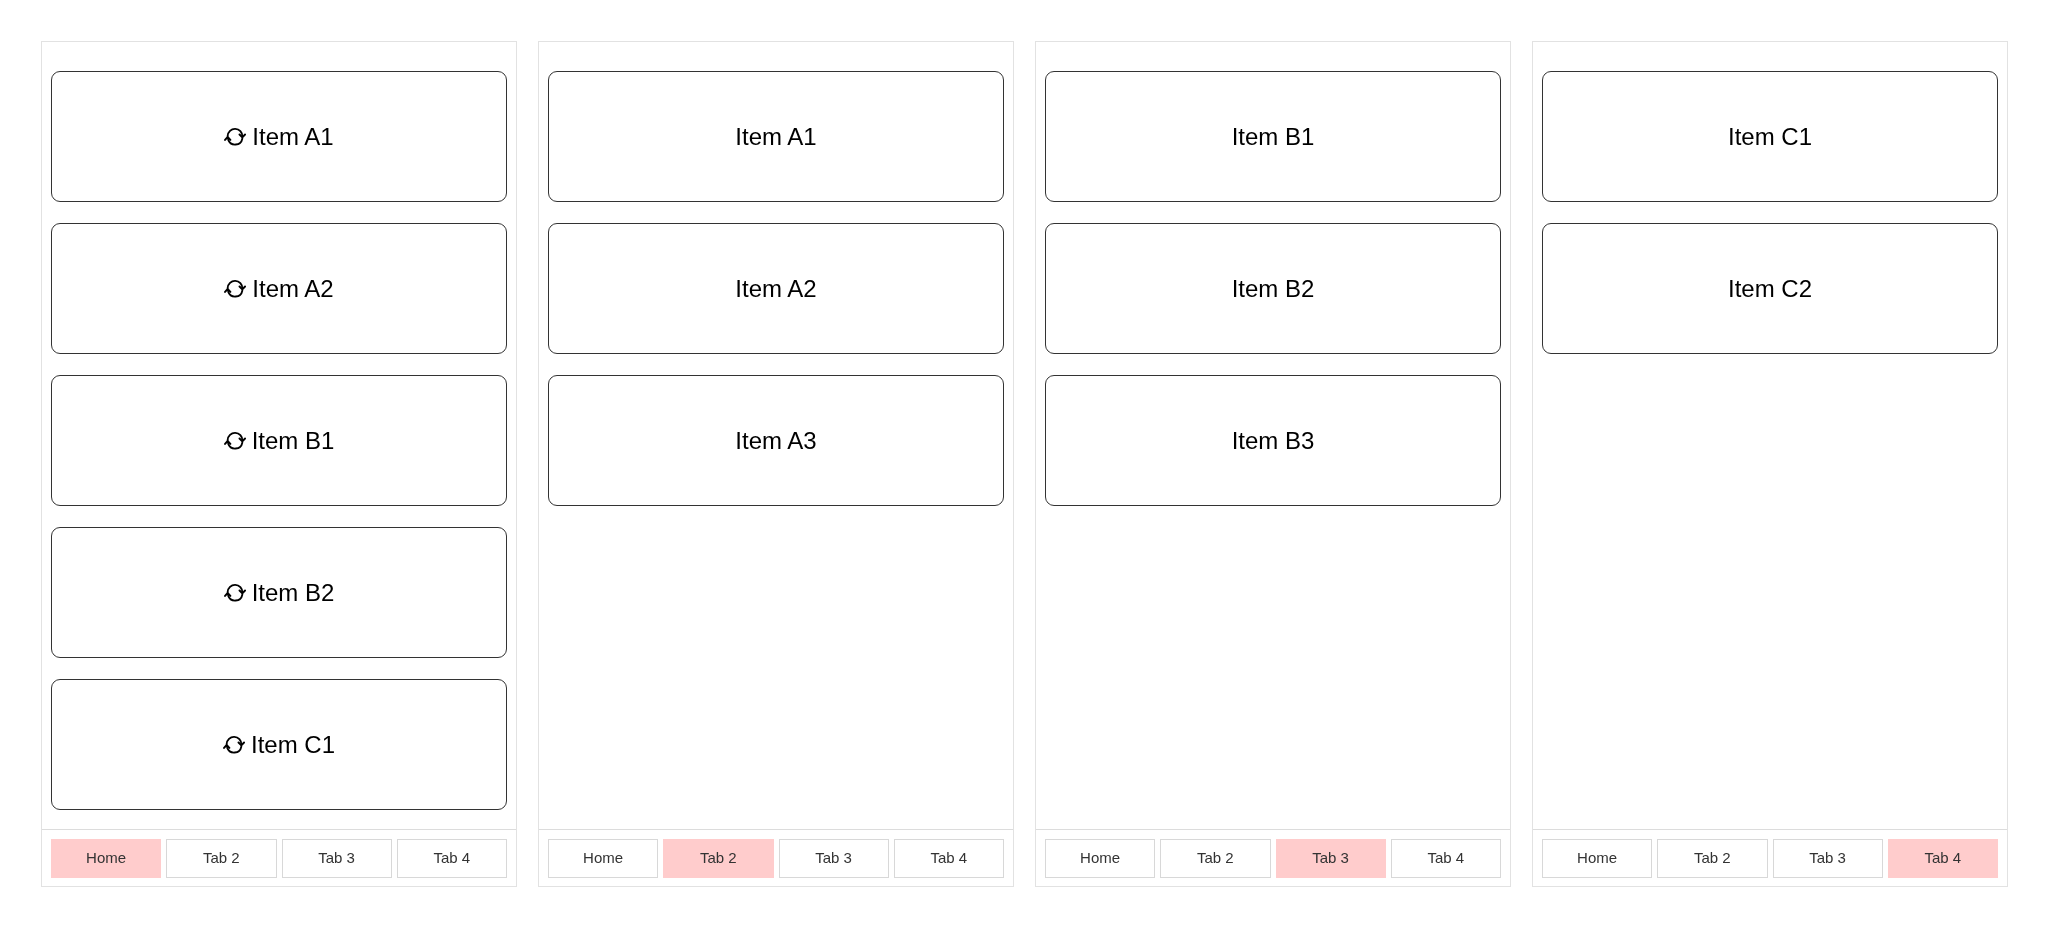  Describe the element at coordinates (776, 440) in the screenshot. I see `list-item: Item A3` at that location.